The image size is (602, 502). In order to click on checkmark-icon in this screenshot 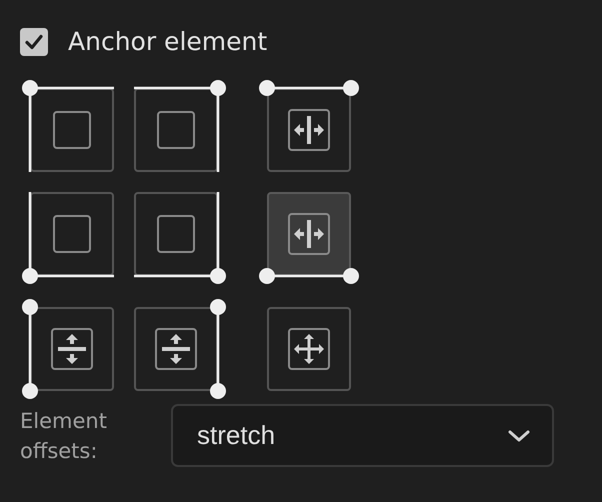, I will do `click(34, 42)`.